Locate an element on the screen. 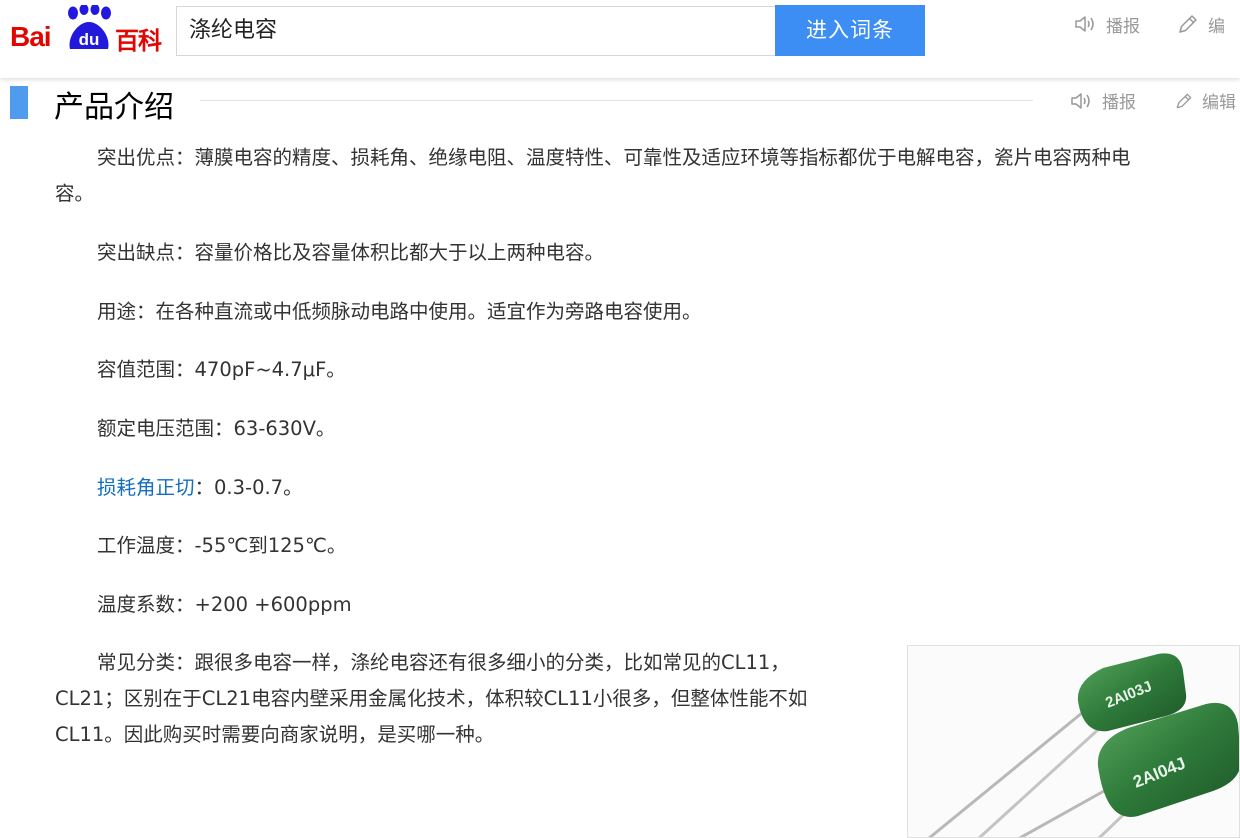 The width and height of the screenshot is (1240, 838). operating-temp-text: 工作温度：-55℃到125℃。 is located at coordinates (222, 545).